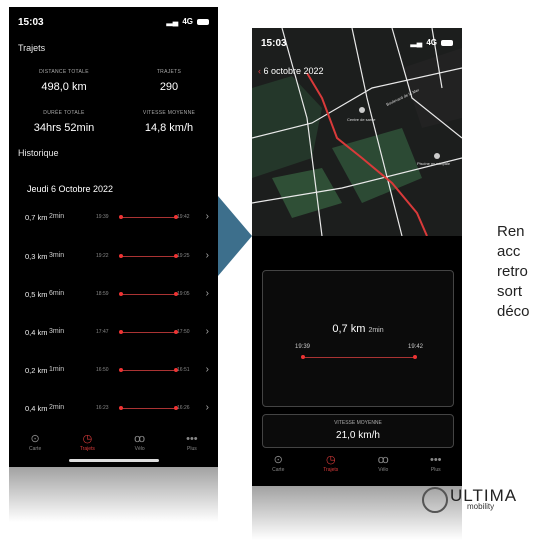  I want to click on history-title: Historique, so click(38, 153).